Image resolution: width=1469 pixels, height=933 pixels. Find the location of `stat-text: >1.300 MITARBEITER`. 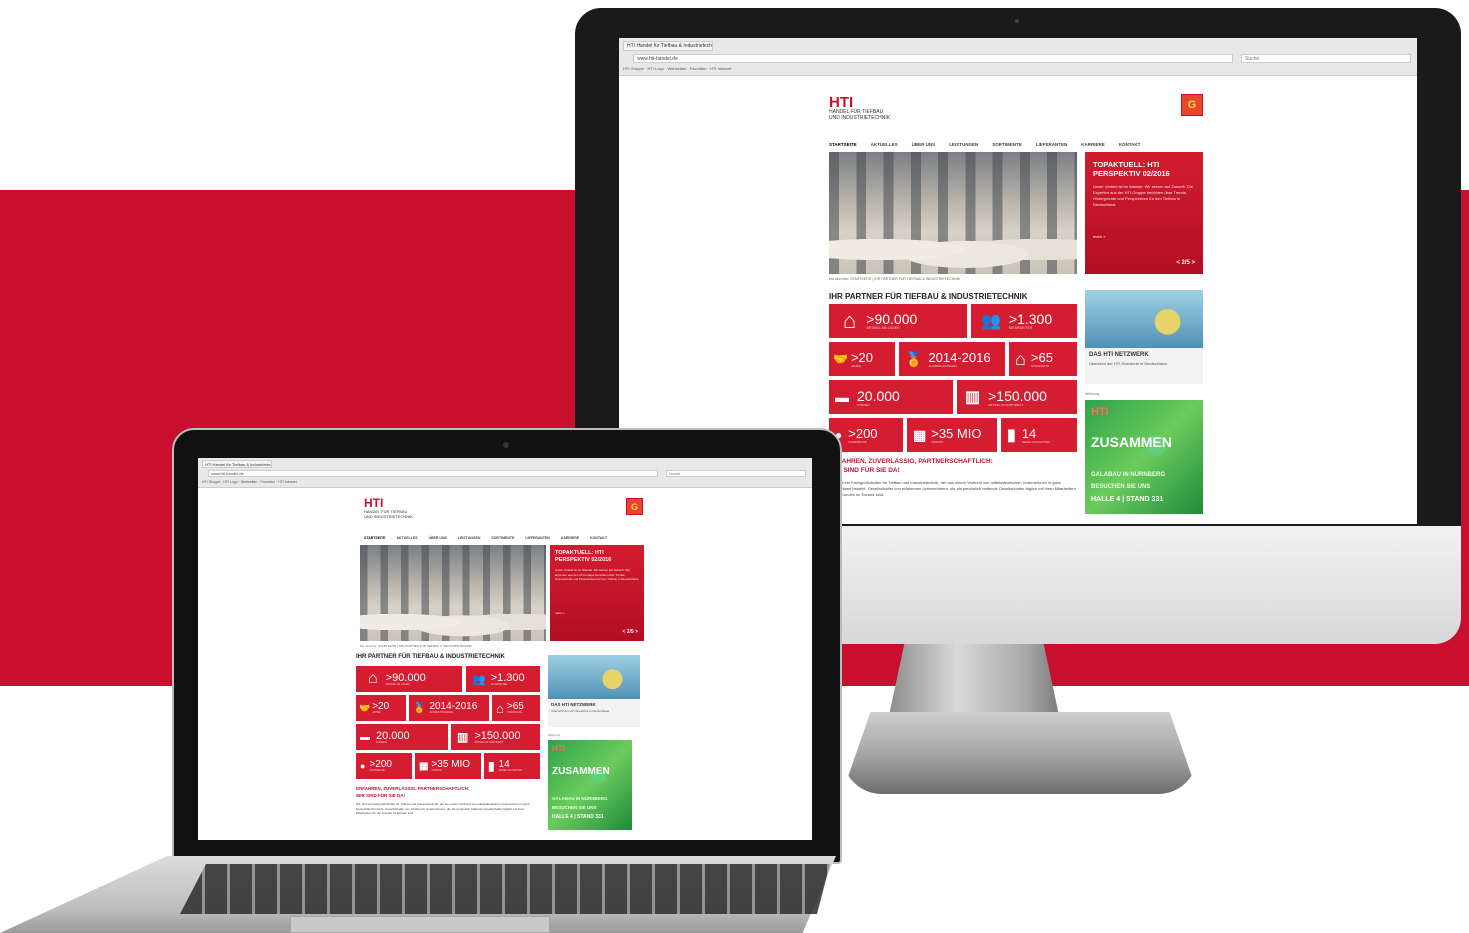

stat-text: >1.300 MITARBEITER is located at coordinates (508, 679).